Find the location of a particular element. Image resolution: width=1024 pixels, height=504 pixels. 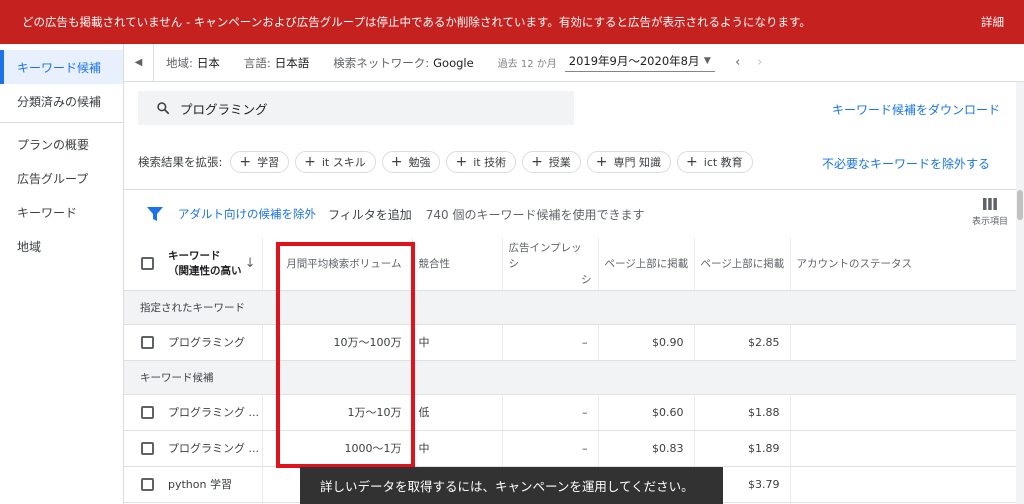

bid-low-cell: $0.90 is located at coordinates (646, 342).